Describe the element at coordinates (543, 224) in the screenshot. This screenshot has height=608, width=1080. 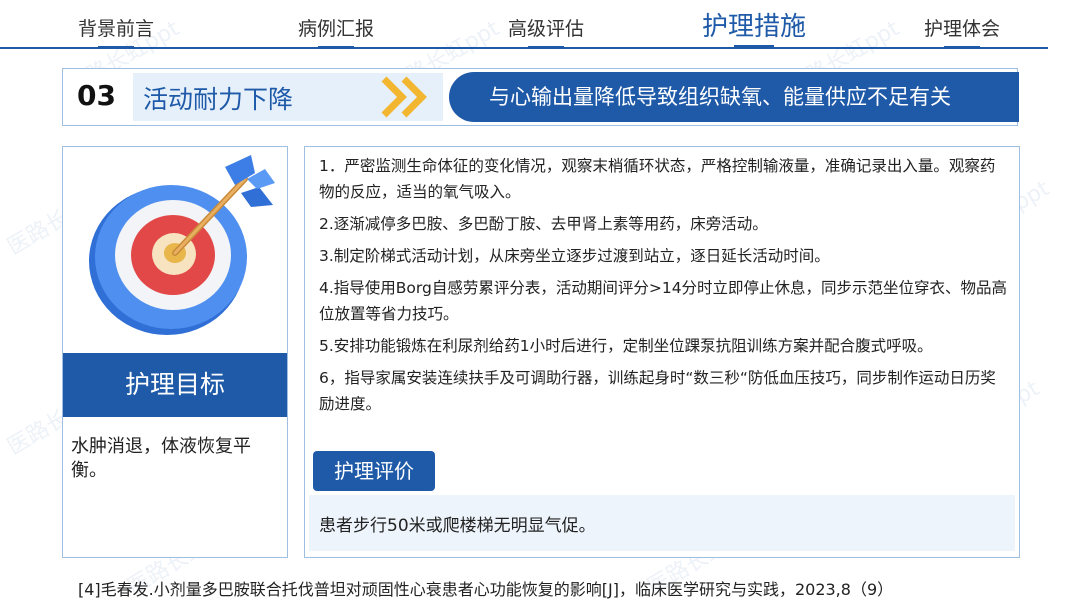
I see `measure-item: 2.逐渐减停多巴胺、多巴酚丁胺、去甲肾上素等用药，床旁活动。` at that location.